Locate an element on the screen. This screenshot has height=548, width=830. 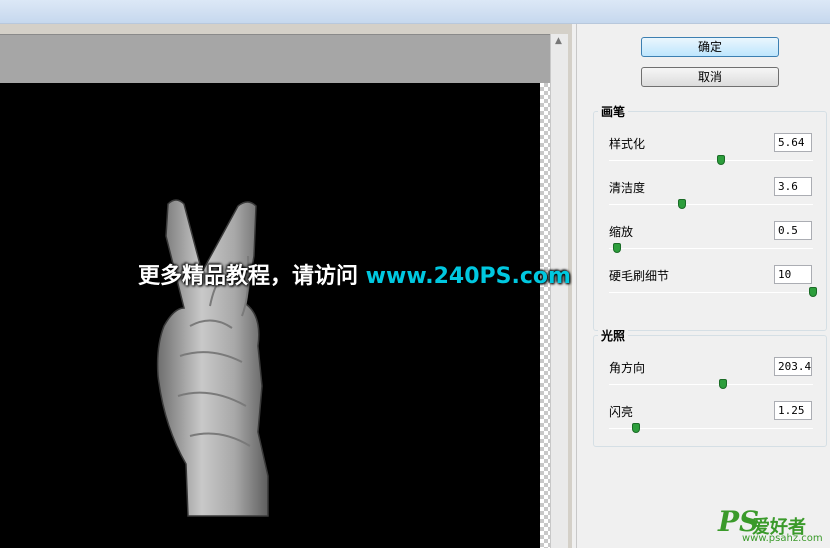
cleanliness-slider is located at coordinates (711, 204).